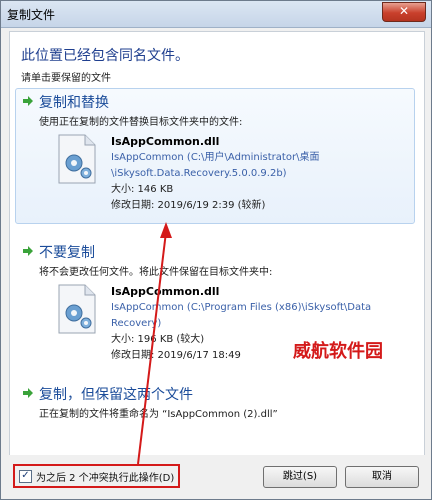 Image resolution: width=432 pixels, height=500 pixels. What do you see at coordinates (382, 477) in the screenshot?
I see `cancel-button: 取消` at bounding box center [382, 477].